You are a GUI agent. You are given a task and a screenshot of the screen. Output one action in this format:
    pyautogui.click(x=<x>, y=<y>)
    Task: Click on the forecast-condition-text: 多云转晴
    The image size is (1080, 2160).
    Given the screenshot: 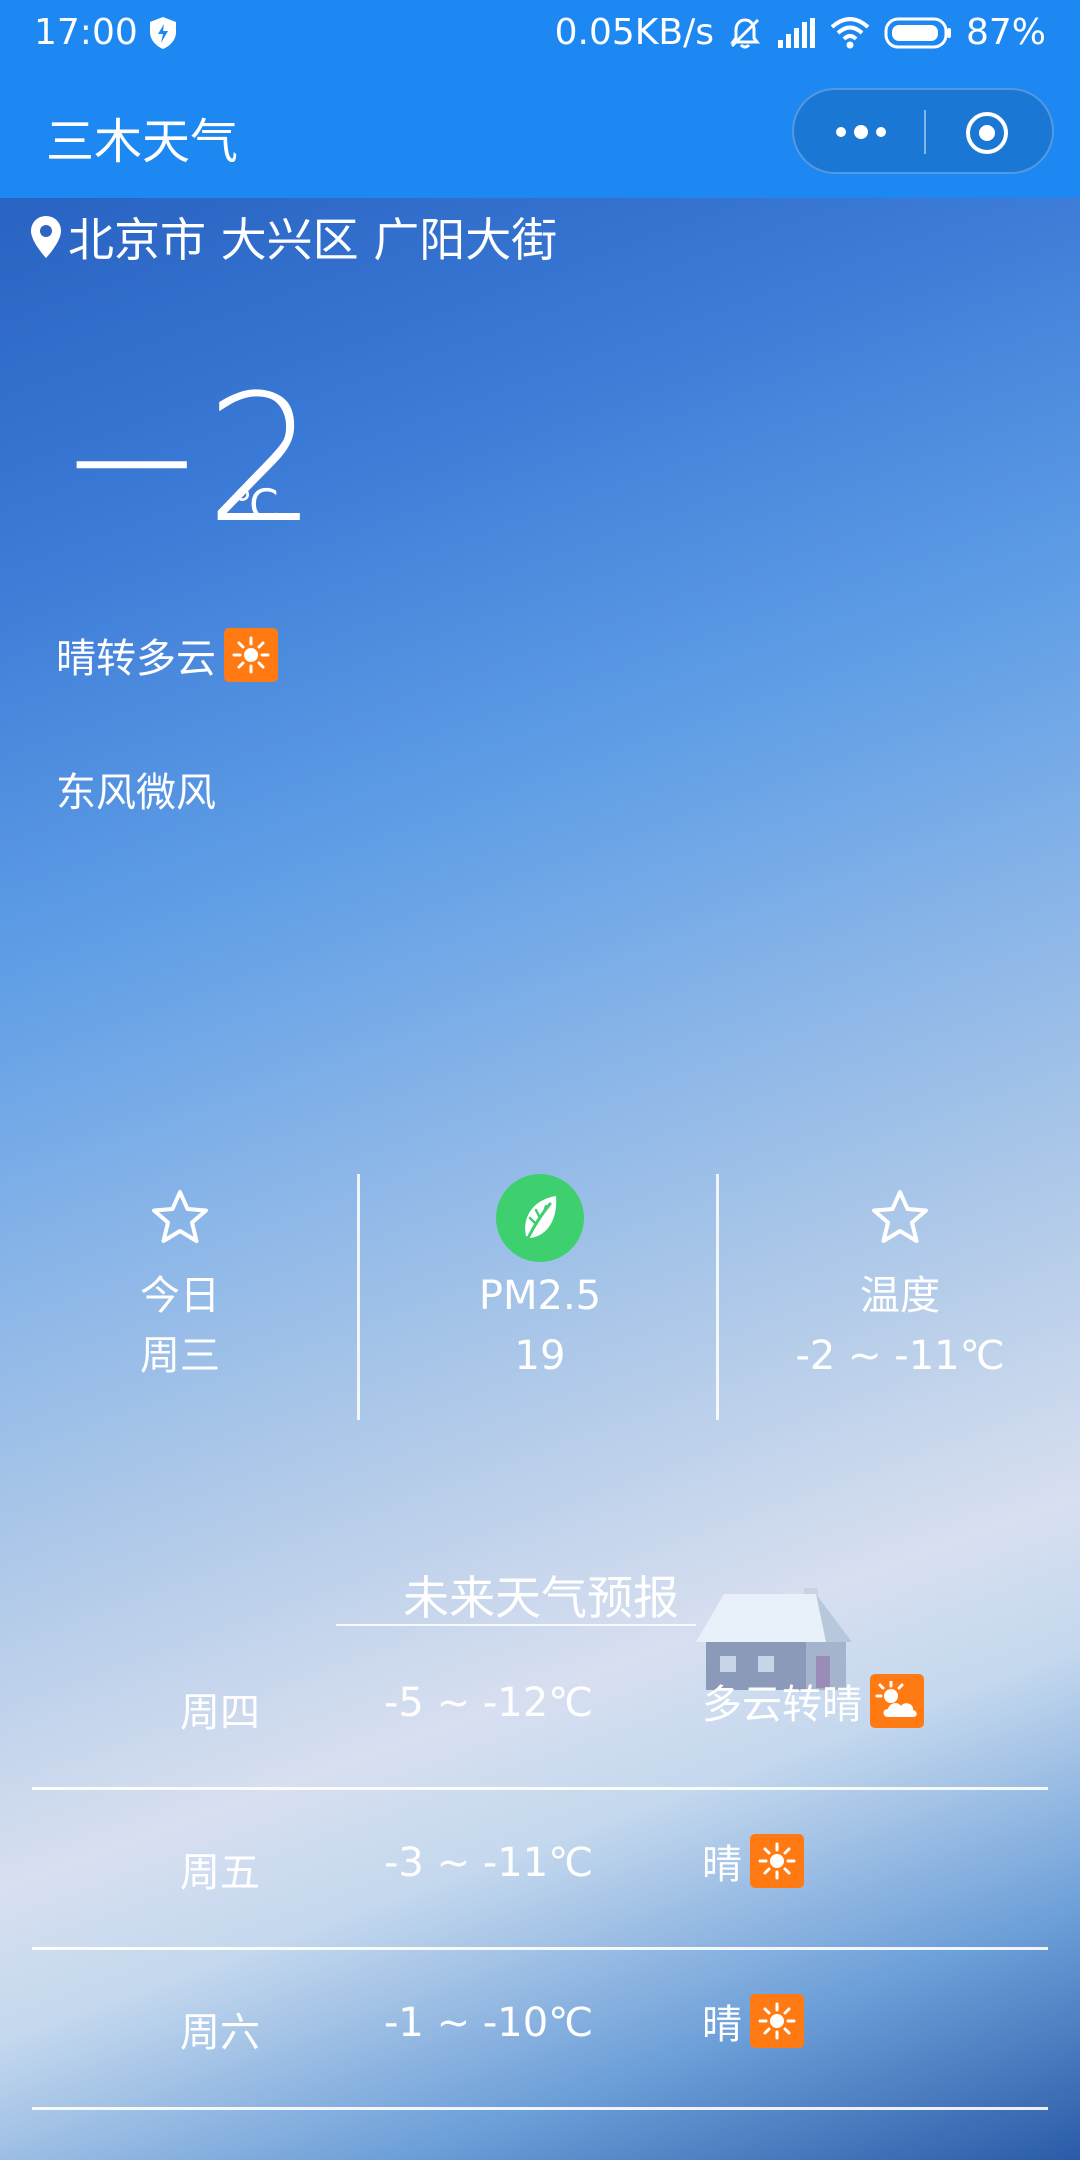 What is the action you would take?
    pyautogui.click(x=782, y=1705)
    